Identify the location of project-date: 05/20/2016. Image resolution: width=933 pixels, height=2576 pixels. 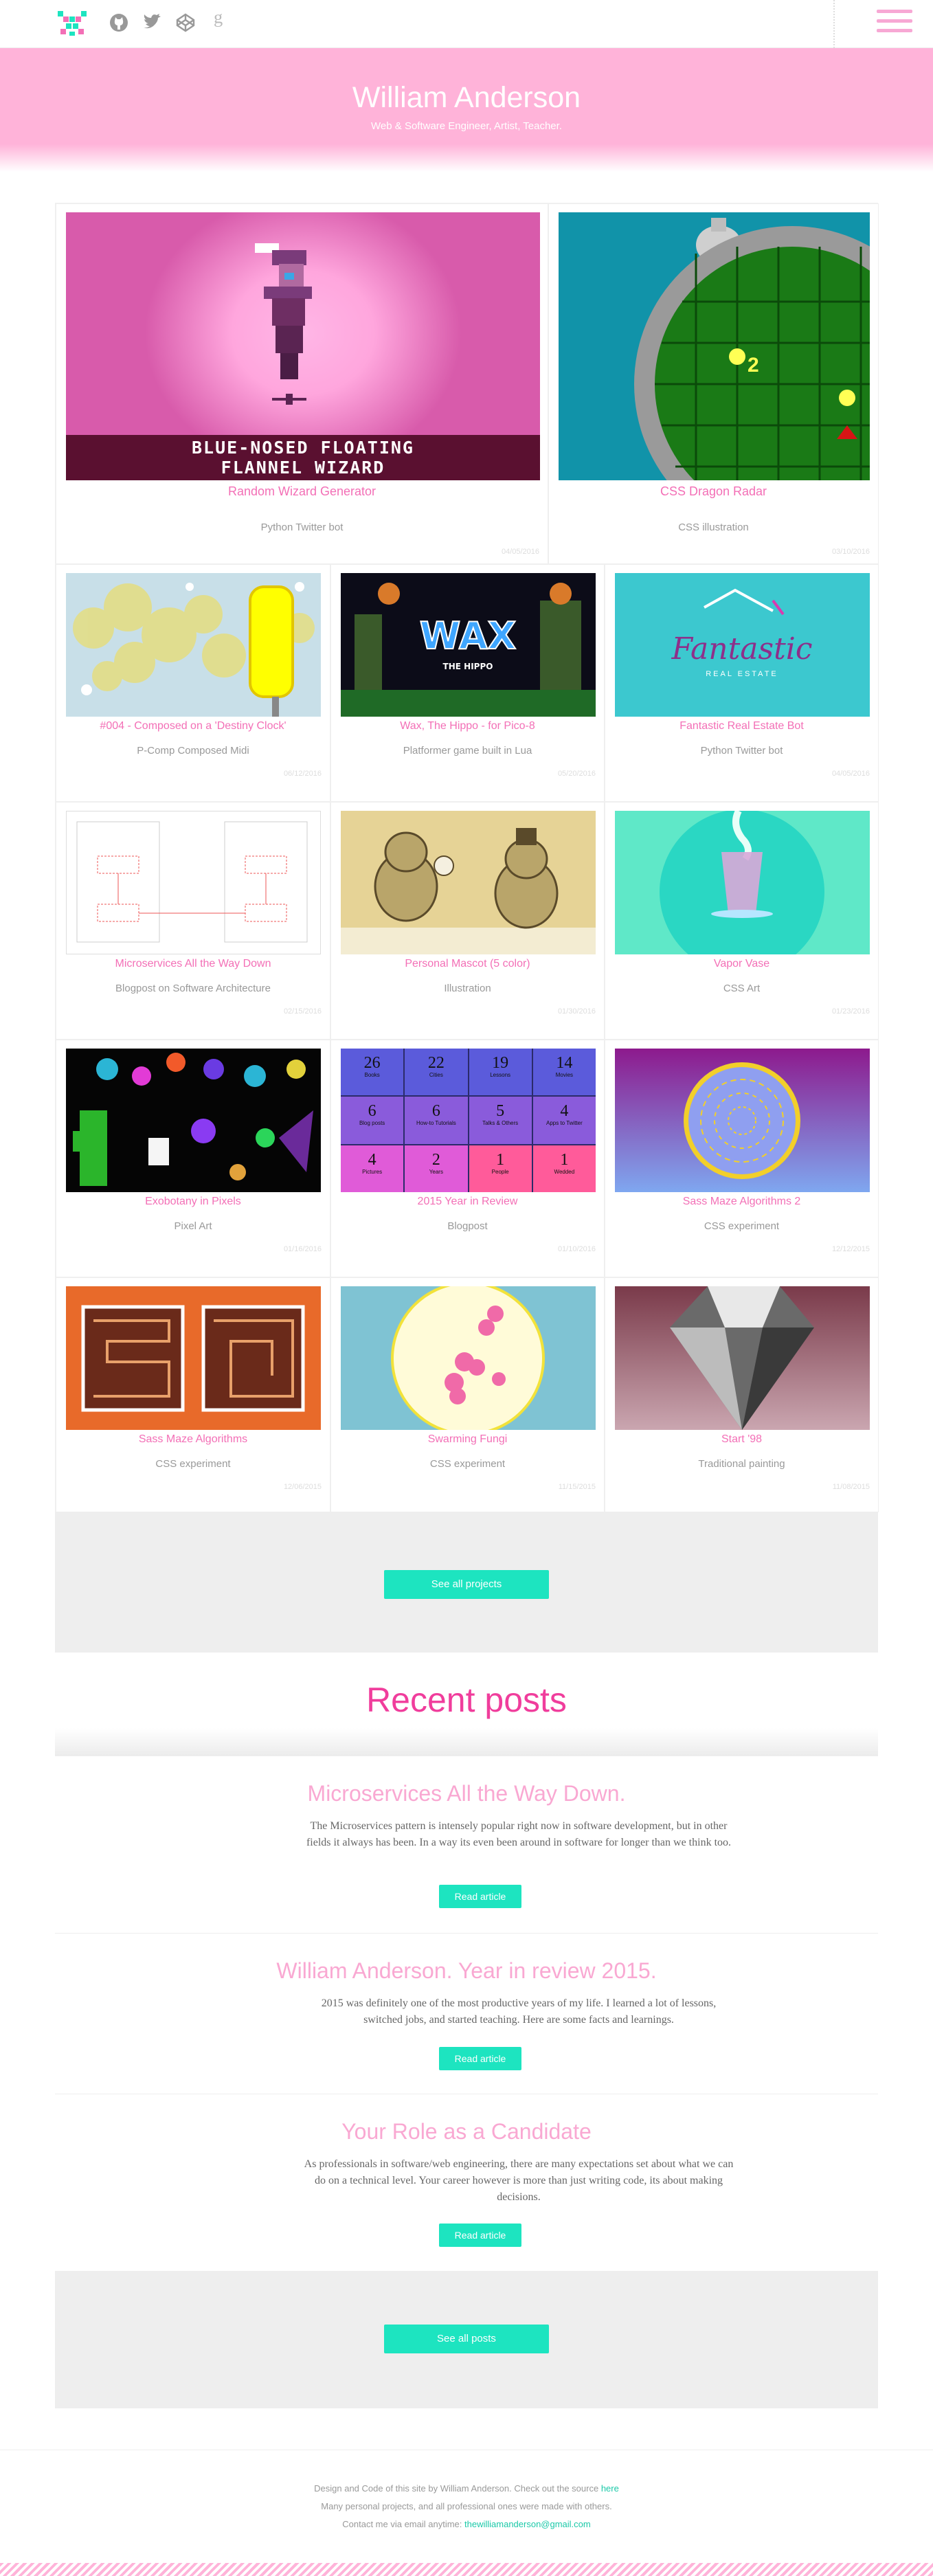
(576, 774).